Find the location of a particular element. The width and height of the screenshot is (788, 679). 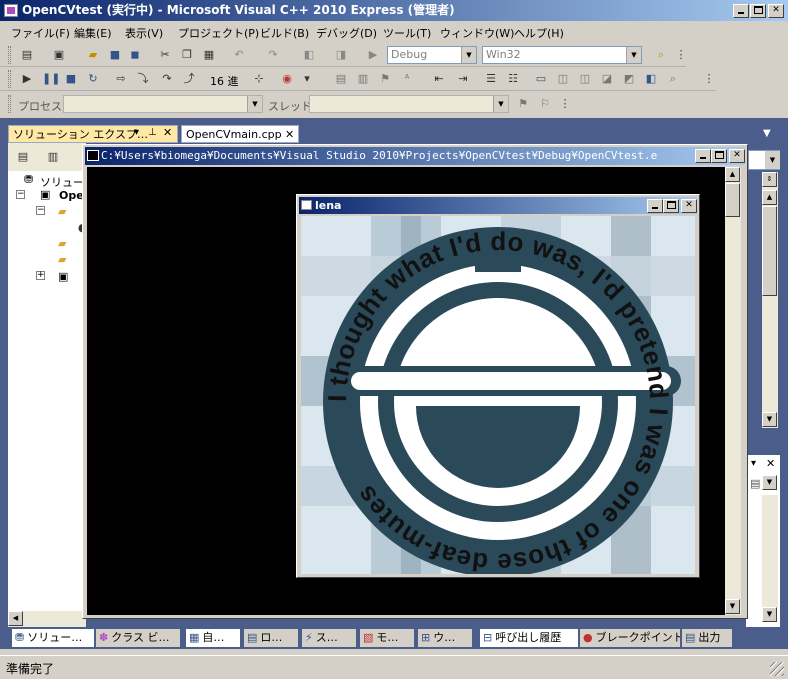

flag-threads-icon: ⚐ is located at coordinates (545, 104).